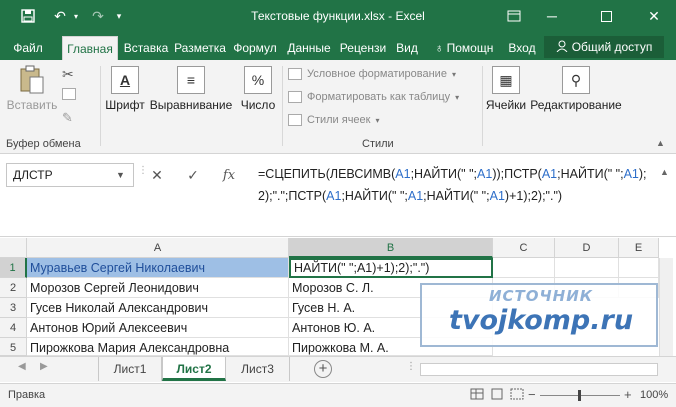  What do you see at coordinates (130, 369) in the screenshot?
I see `sheet-tab-1: Лист1` at bounding box center [130, 369].